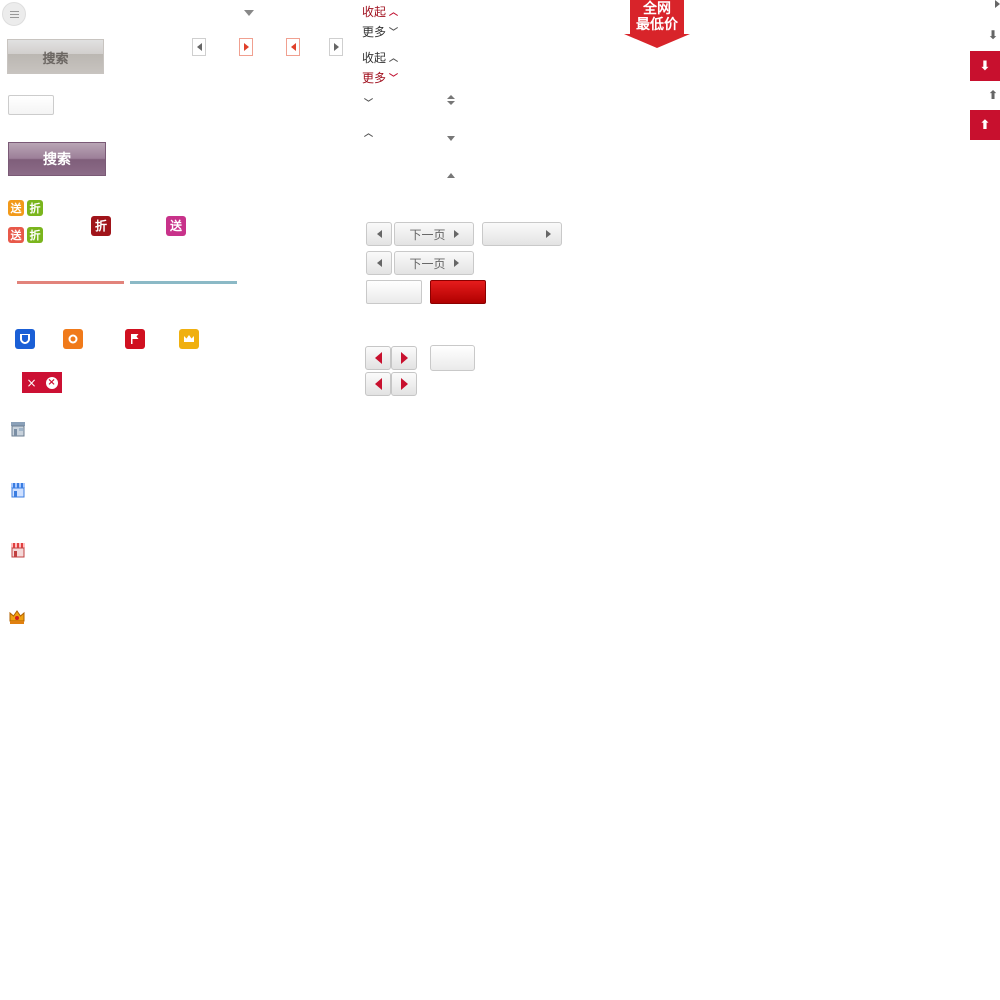 The width and height of the screenshot is (1000, 1000). What do you see at coordinates (374, 57) in the screenshot?
I see `collapse-label-dark: 收起` at bounding box center [374, 57].